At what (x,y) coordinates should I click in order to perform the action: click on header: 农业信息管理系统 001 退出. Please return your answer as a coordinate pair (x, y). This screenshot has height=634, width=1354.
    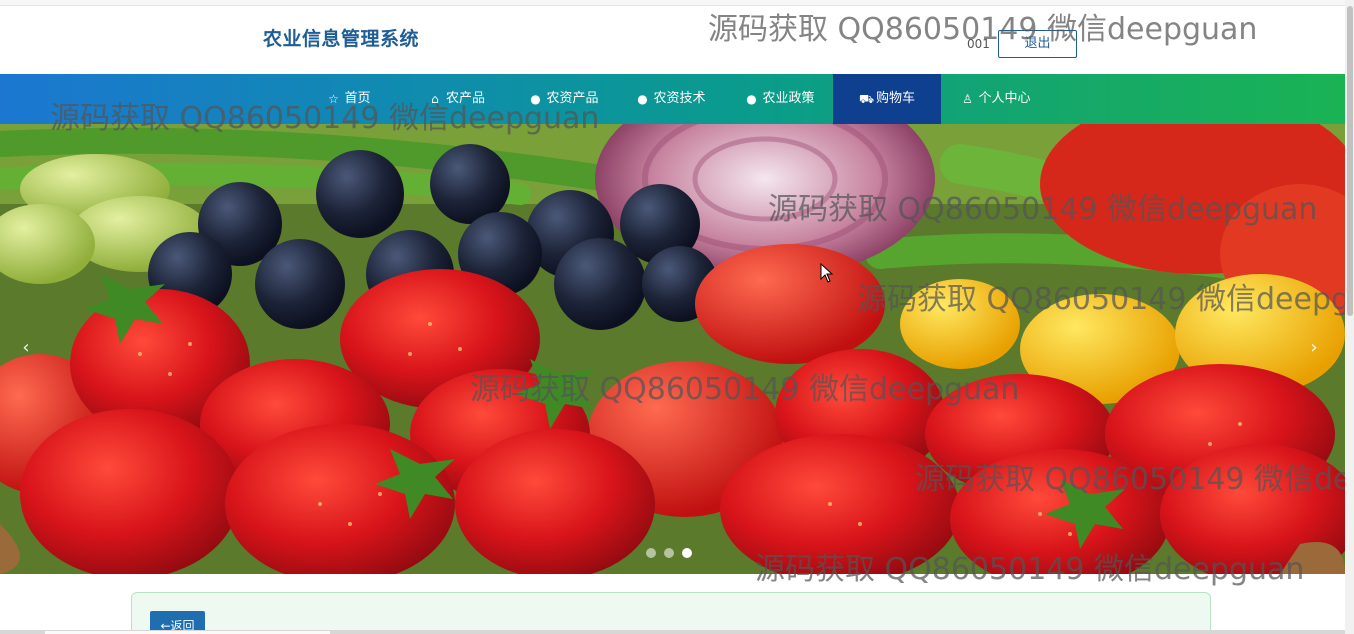
    Looking at the image, I should click on (672, 40).